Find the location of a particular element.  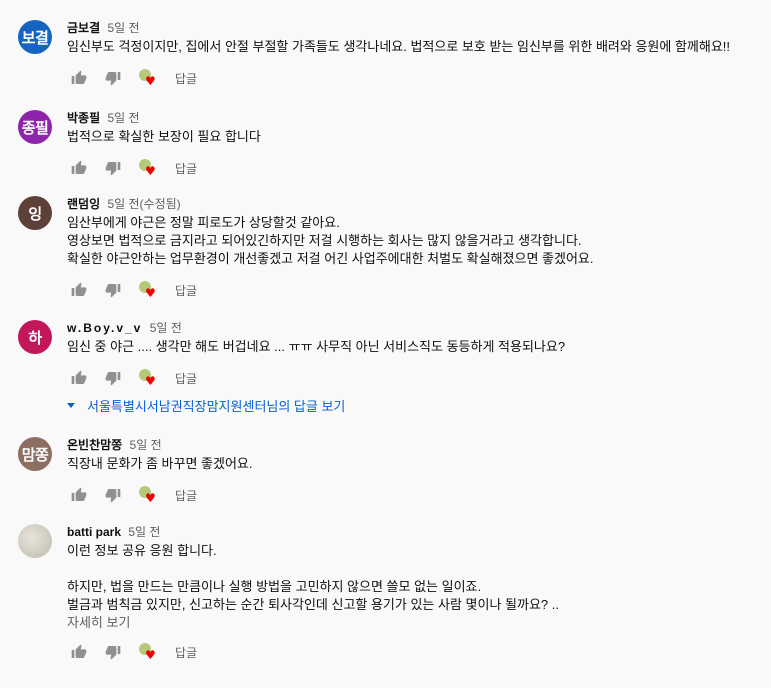

comment-header: 온빈찬맘쫑 5일 전 is located at coordinates (414, 445).